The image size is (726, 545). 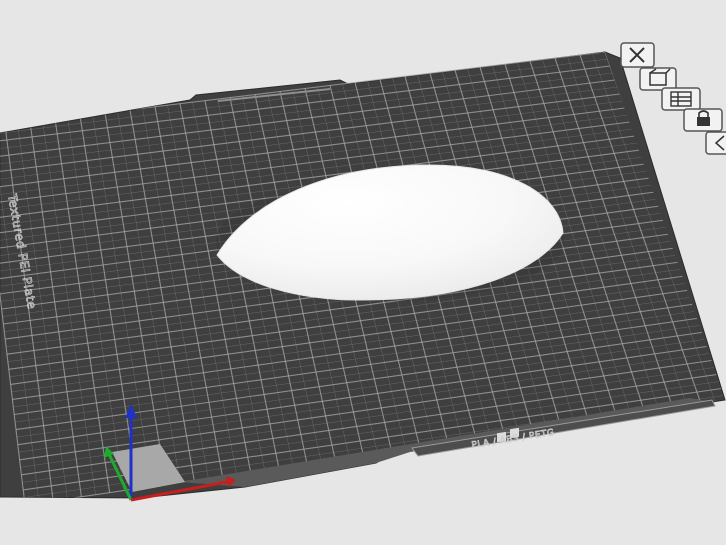 I want to click on close-button, so click(x=637, y=55).